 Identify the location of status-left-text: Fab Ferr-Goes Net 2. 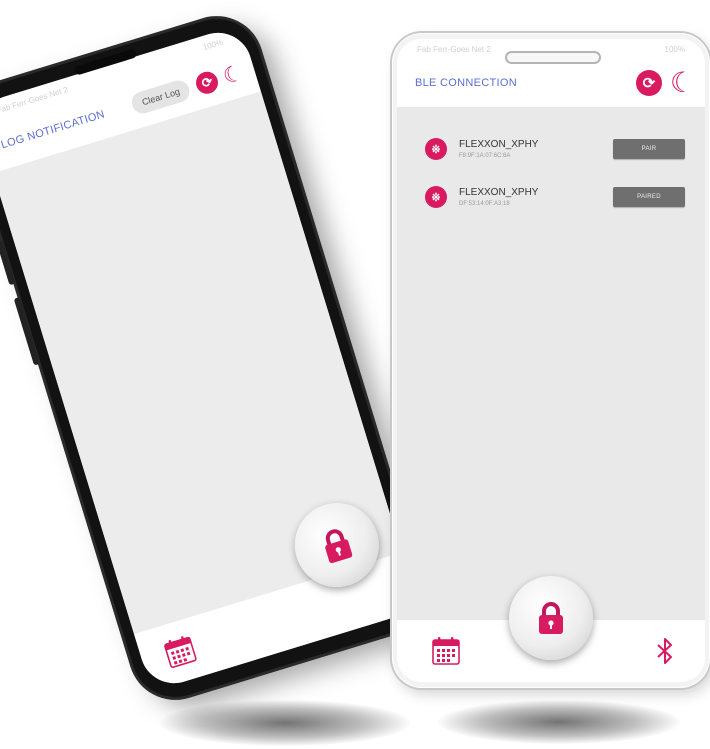
(454, 49).